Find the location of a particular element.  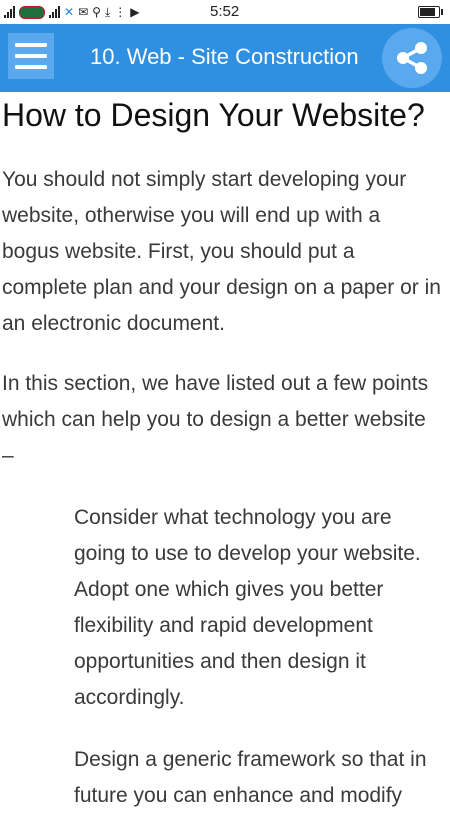

youtube-icon: ▶ is located at coordinates (135, 12).